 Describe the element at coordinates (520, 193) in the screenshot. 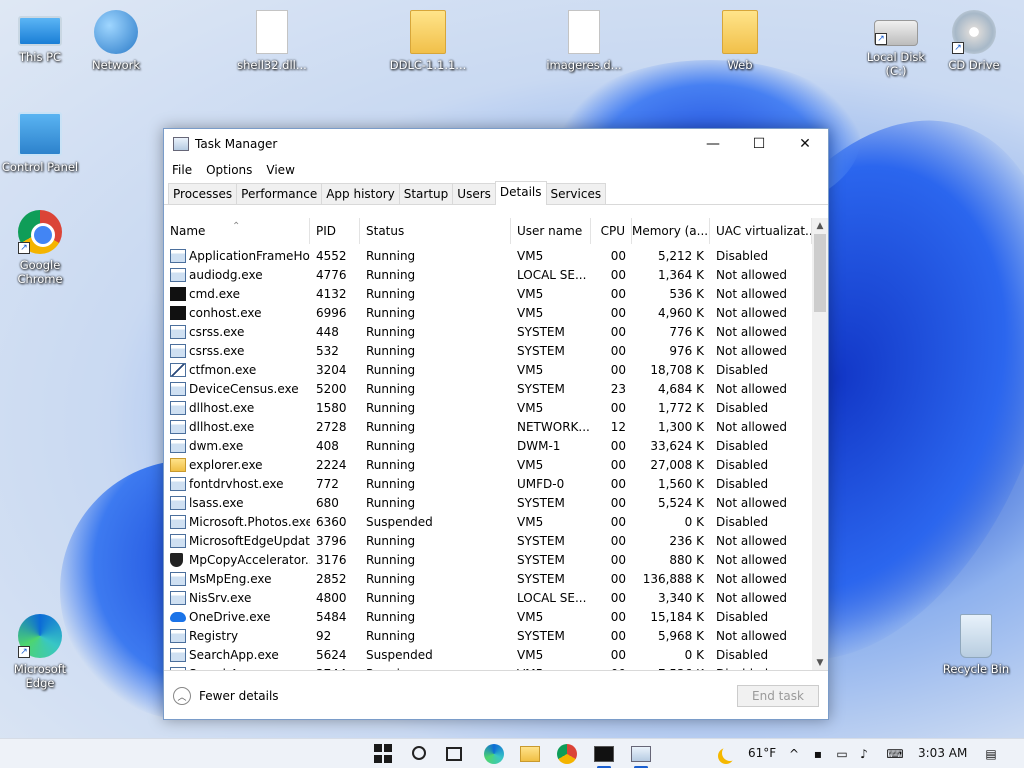

I see `tab-details: Details` at that location.